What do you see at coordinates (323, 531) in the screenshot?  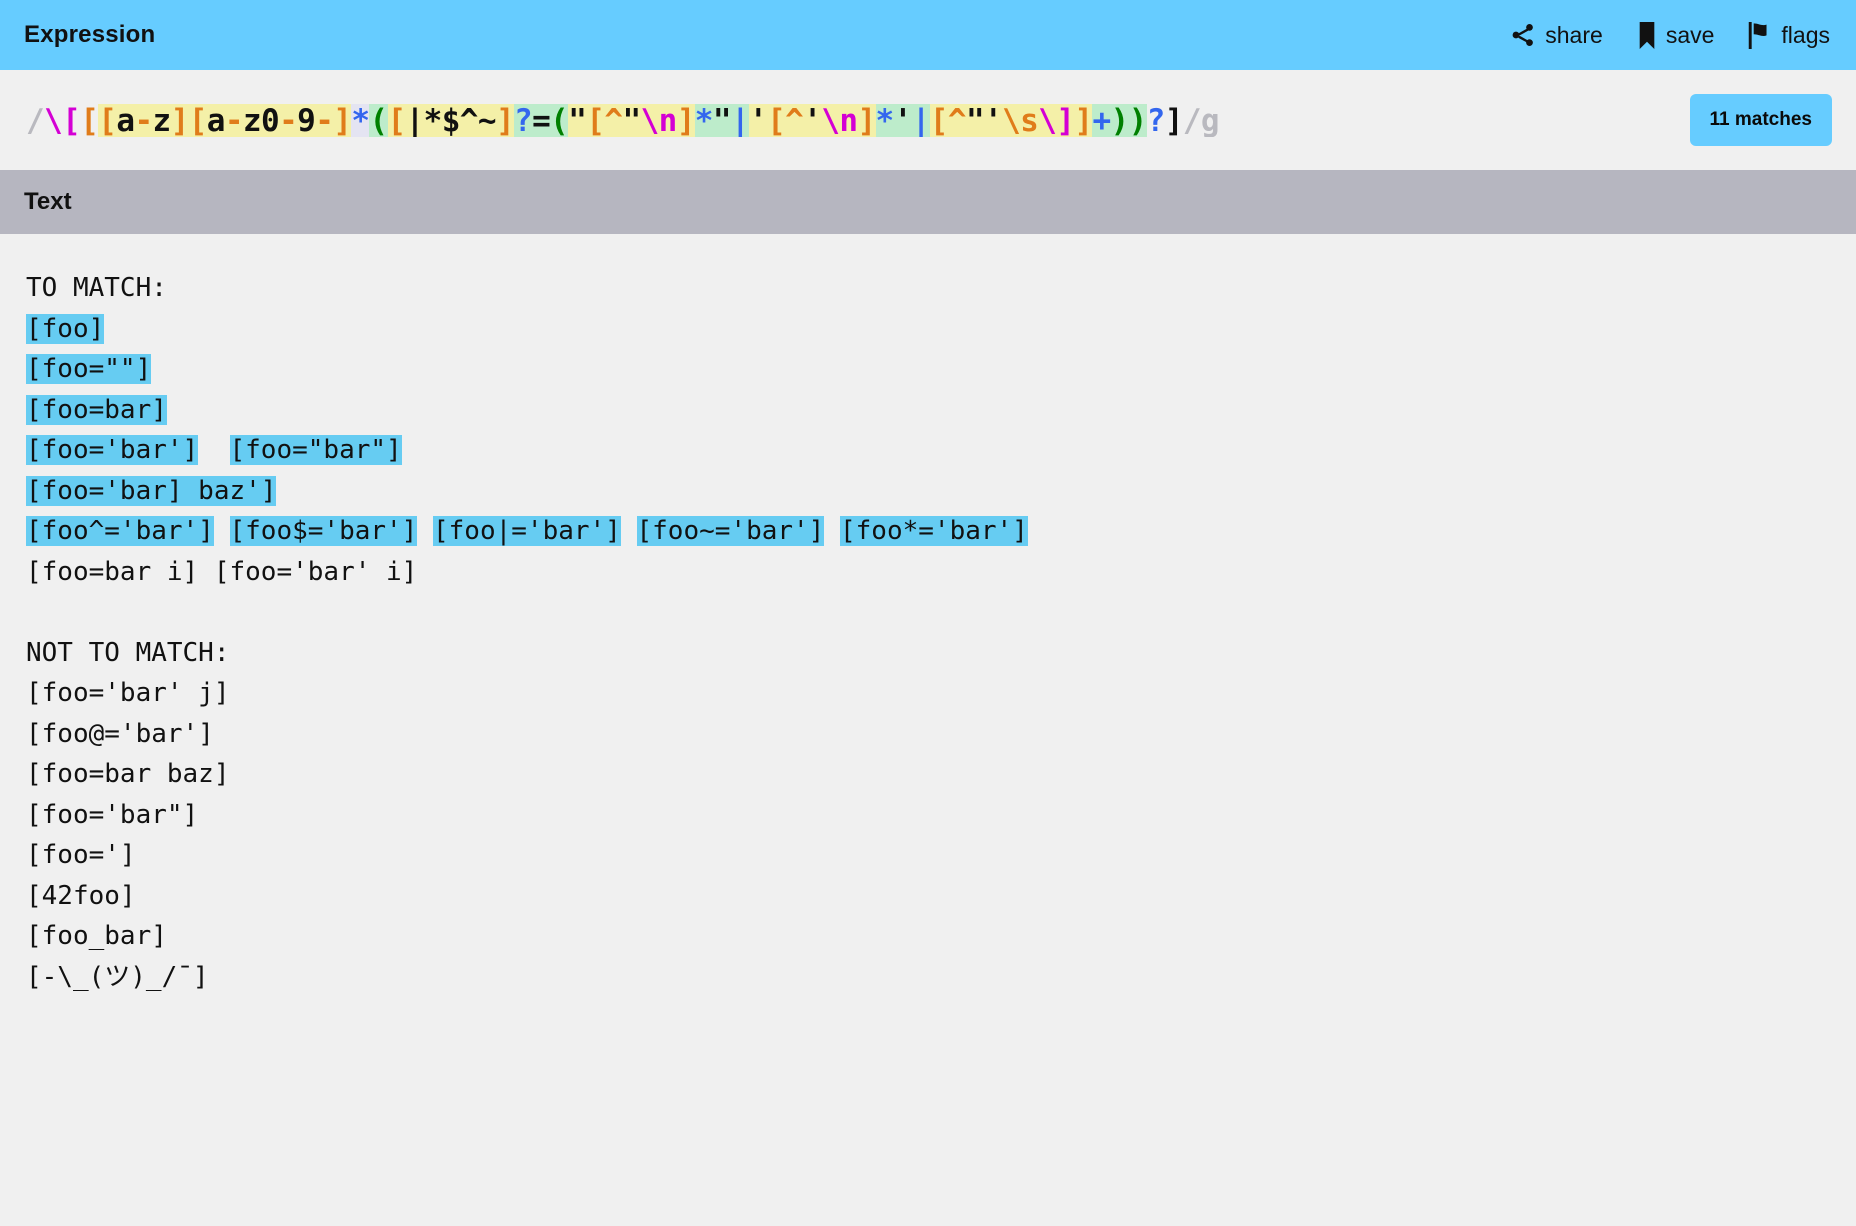 I see `regex-match-highlight: [foo$='bar']` at bounding box center [323, 531].